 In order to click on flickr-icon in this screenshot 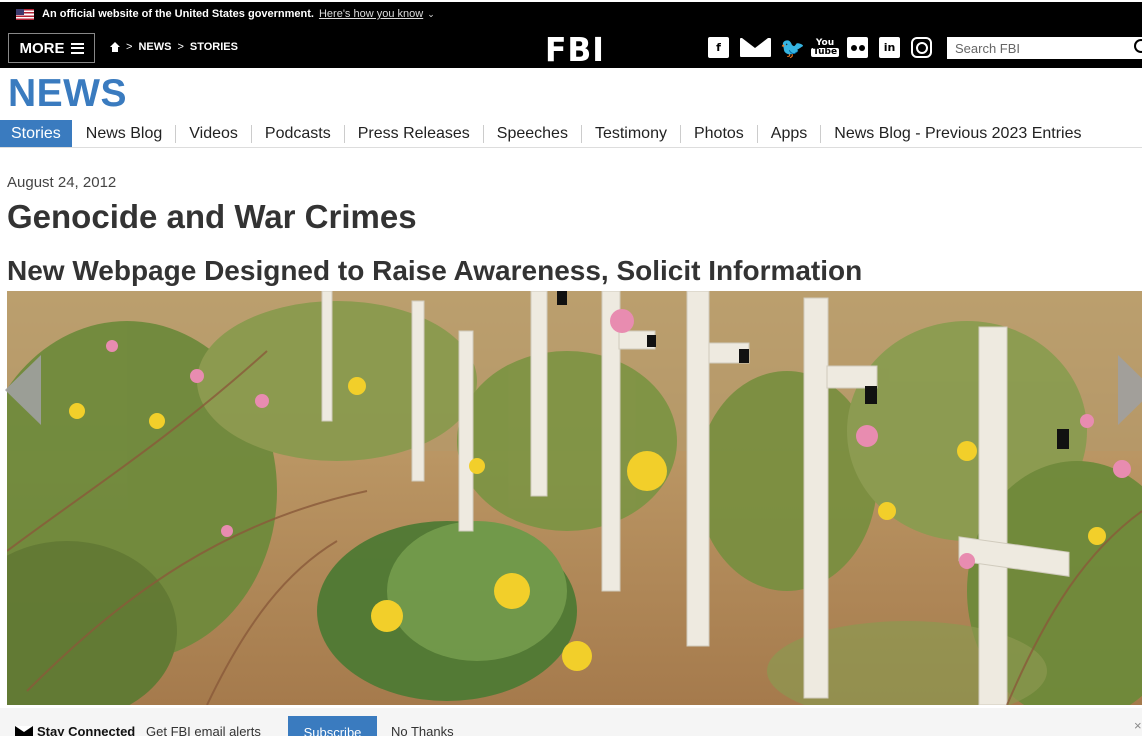, I will do `click(857, 47)`.